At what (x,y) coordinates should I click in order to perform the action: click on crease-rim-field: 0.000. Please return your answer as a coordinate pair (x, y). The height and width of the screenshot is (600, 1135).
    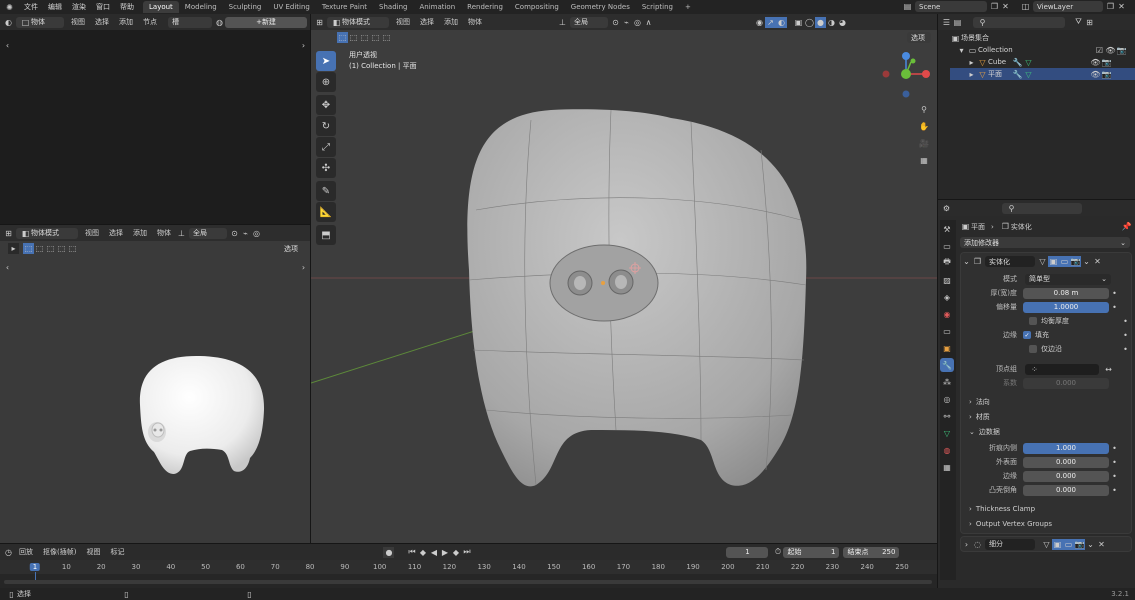
    Looking at the image, I should click on (1066, 476).